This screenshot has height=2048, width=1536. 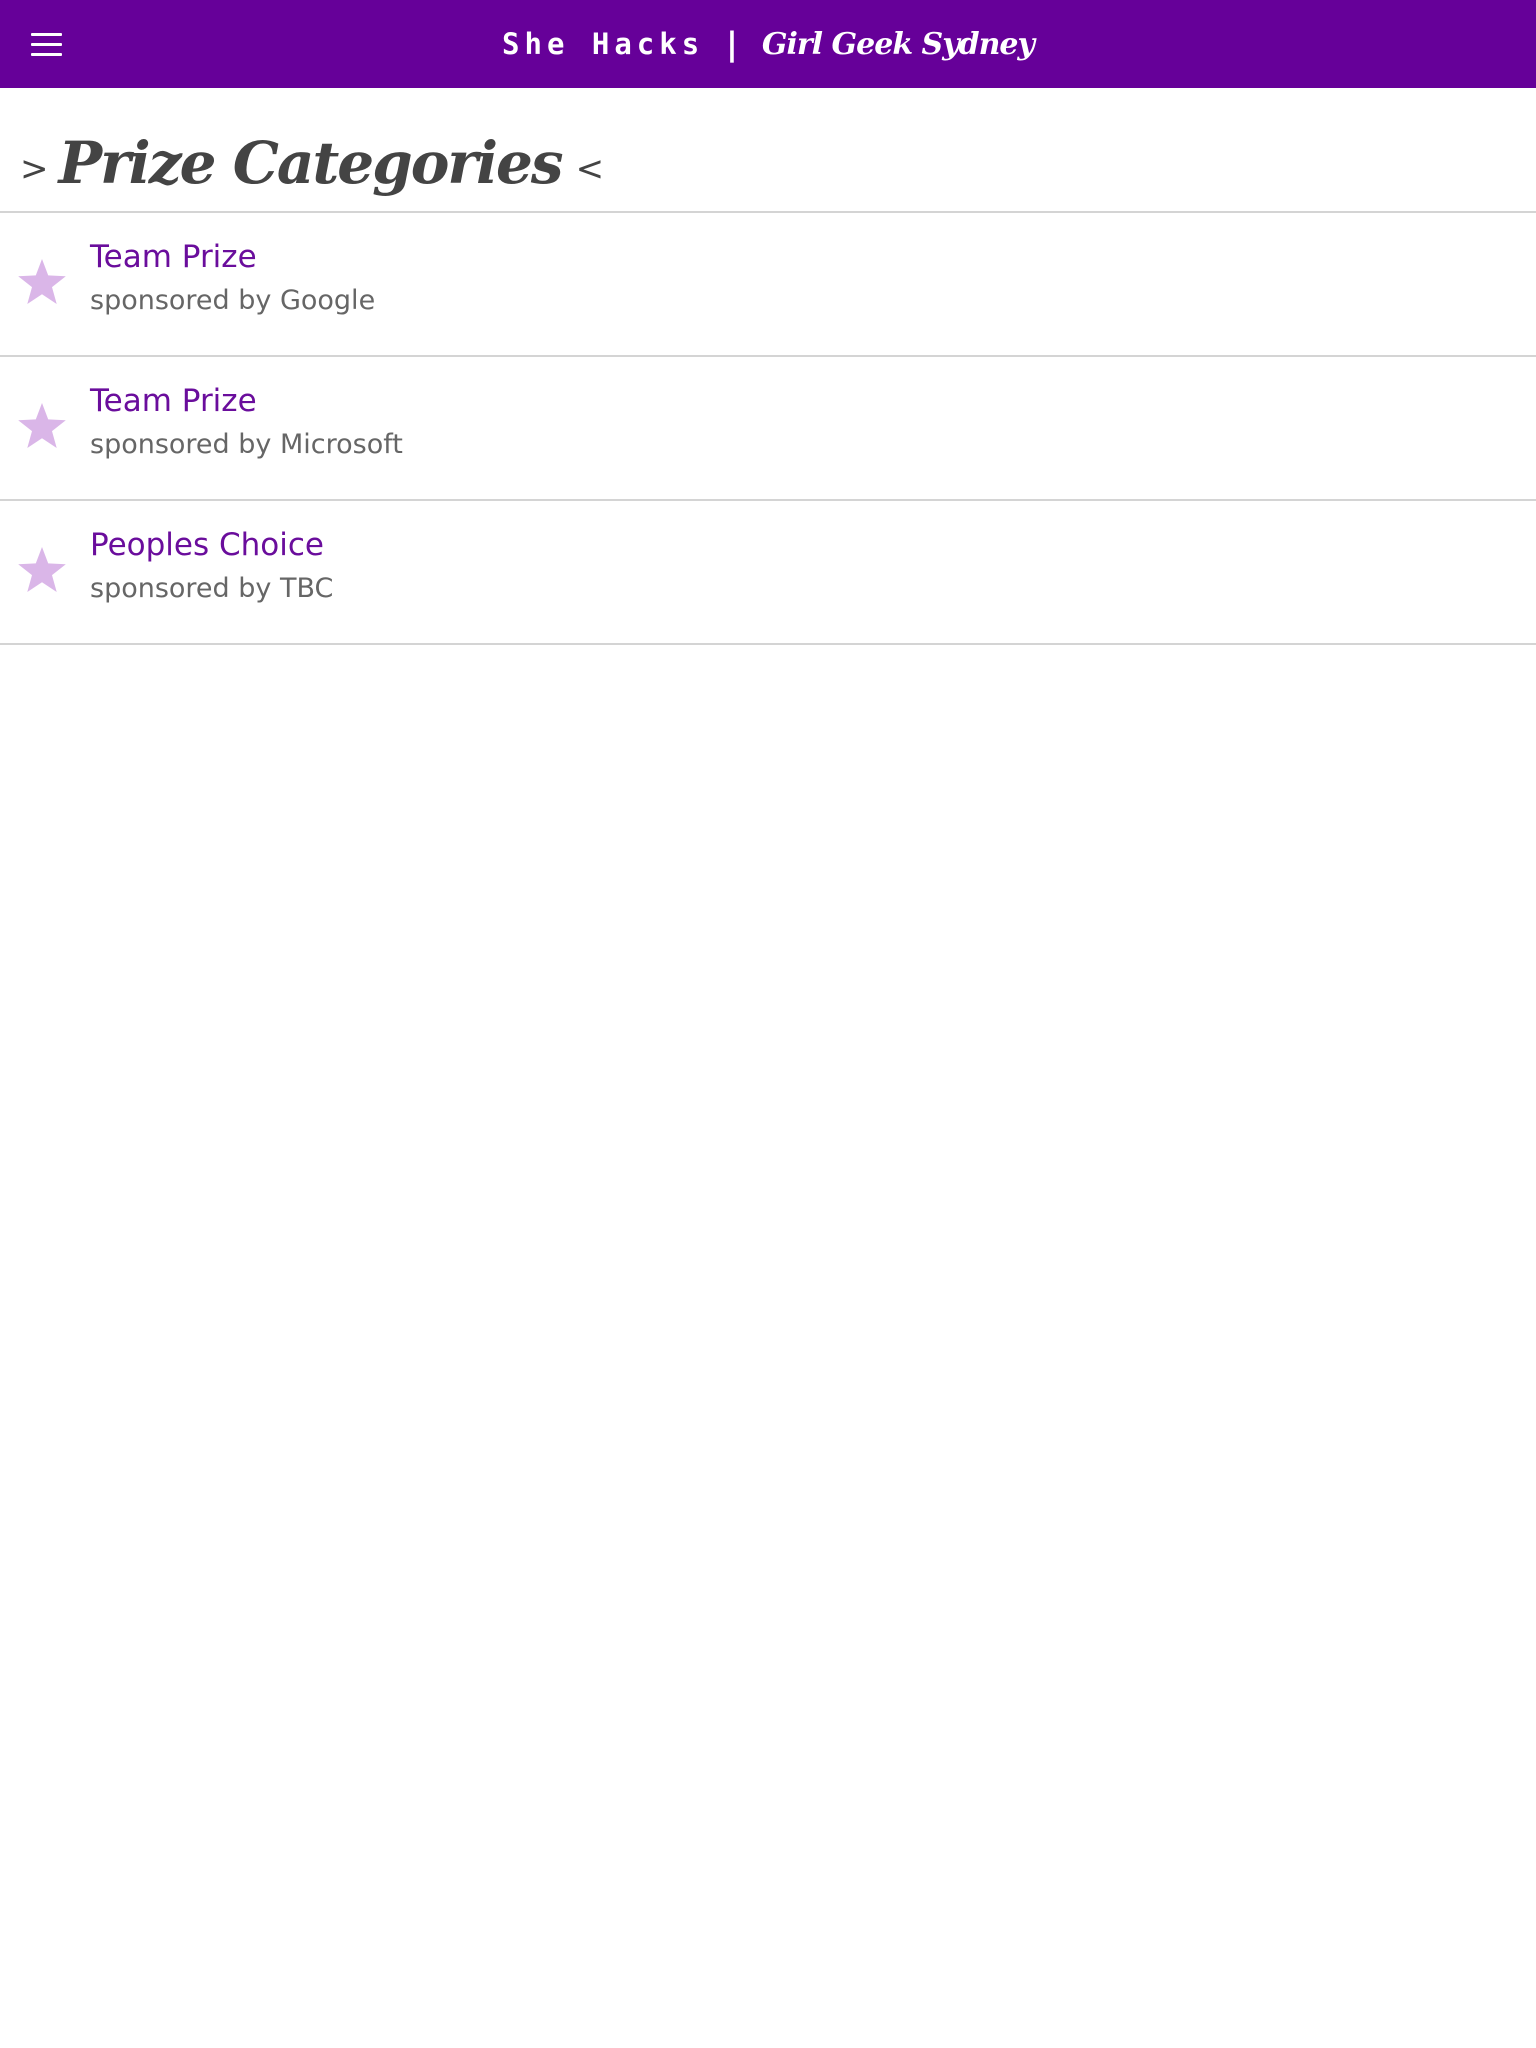 I want to click on prize-item-team-prize-google: Team Prize sponsored by Google, so click(x=768, y=285).